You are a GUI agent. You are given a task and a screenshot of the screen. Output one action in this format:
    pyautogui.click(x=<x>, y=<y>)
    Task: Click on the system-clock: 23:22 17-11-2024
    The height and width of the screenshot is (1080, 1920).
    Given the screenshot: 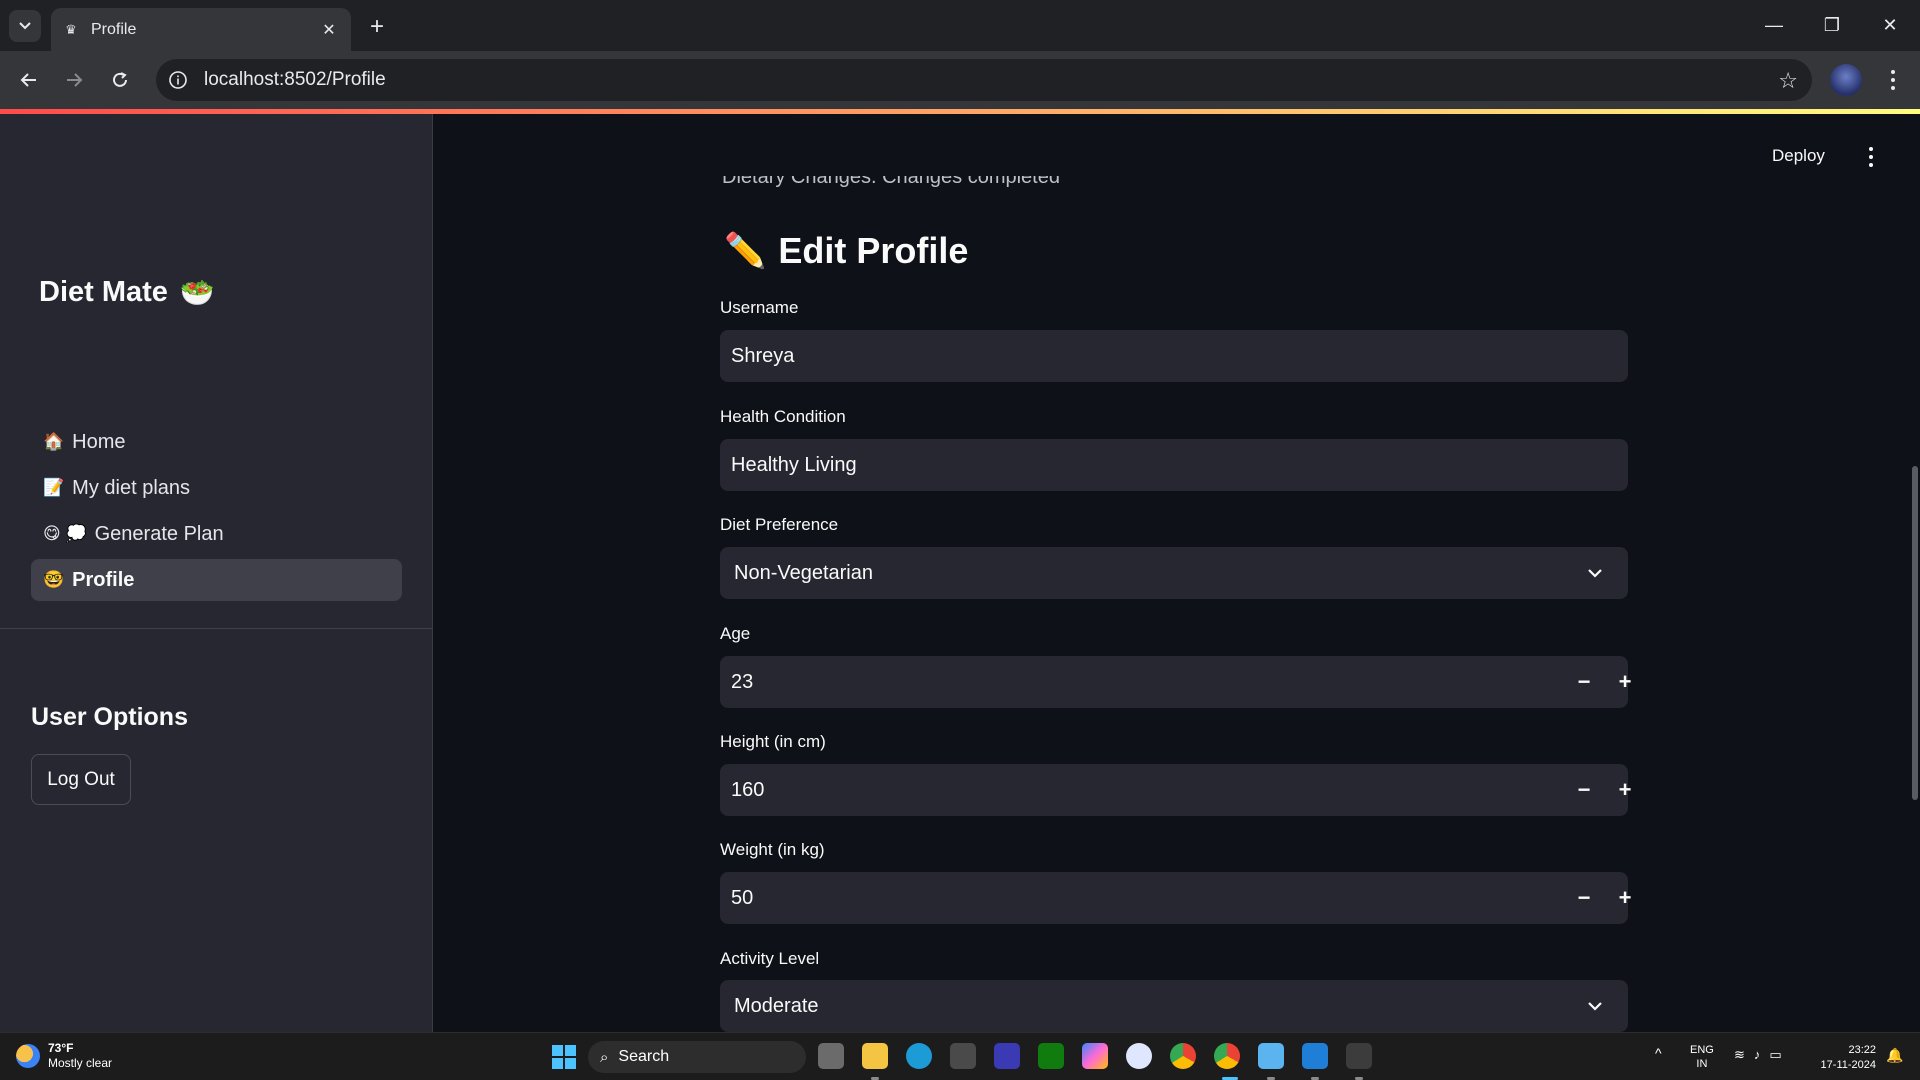 What is the action you would take?
    pyautogui.click(x=1844, y=1058)
    